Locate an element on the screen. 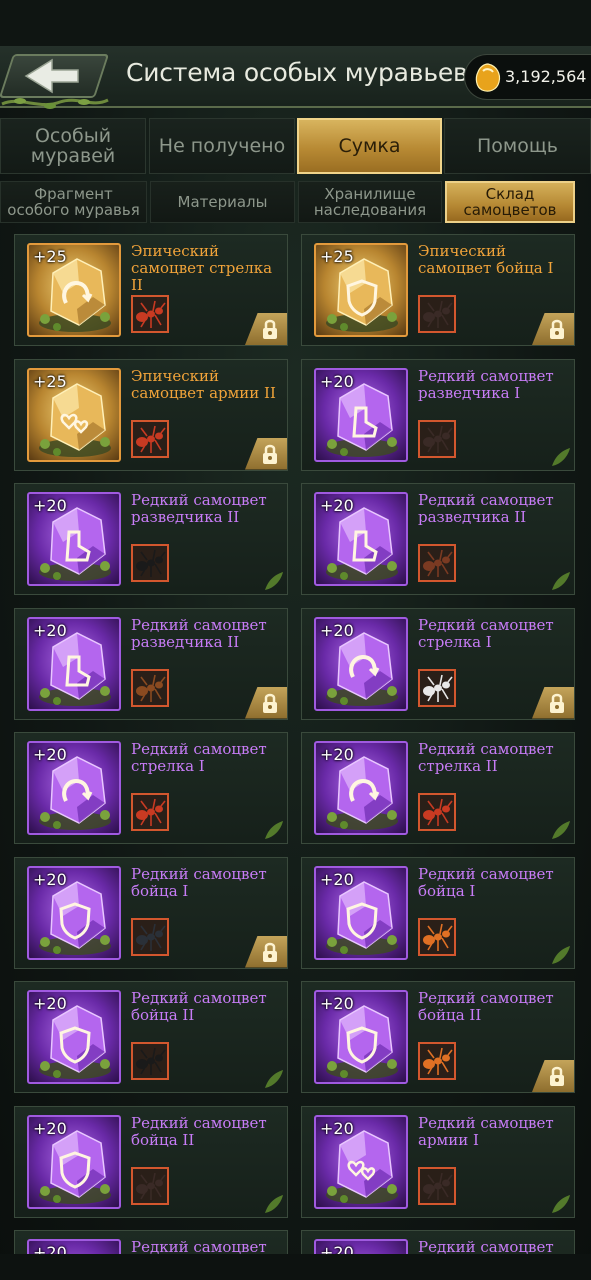  brown-ant-icon is located at coordinates (151, 688).